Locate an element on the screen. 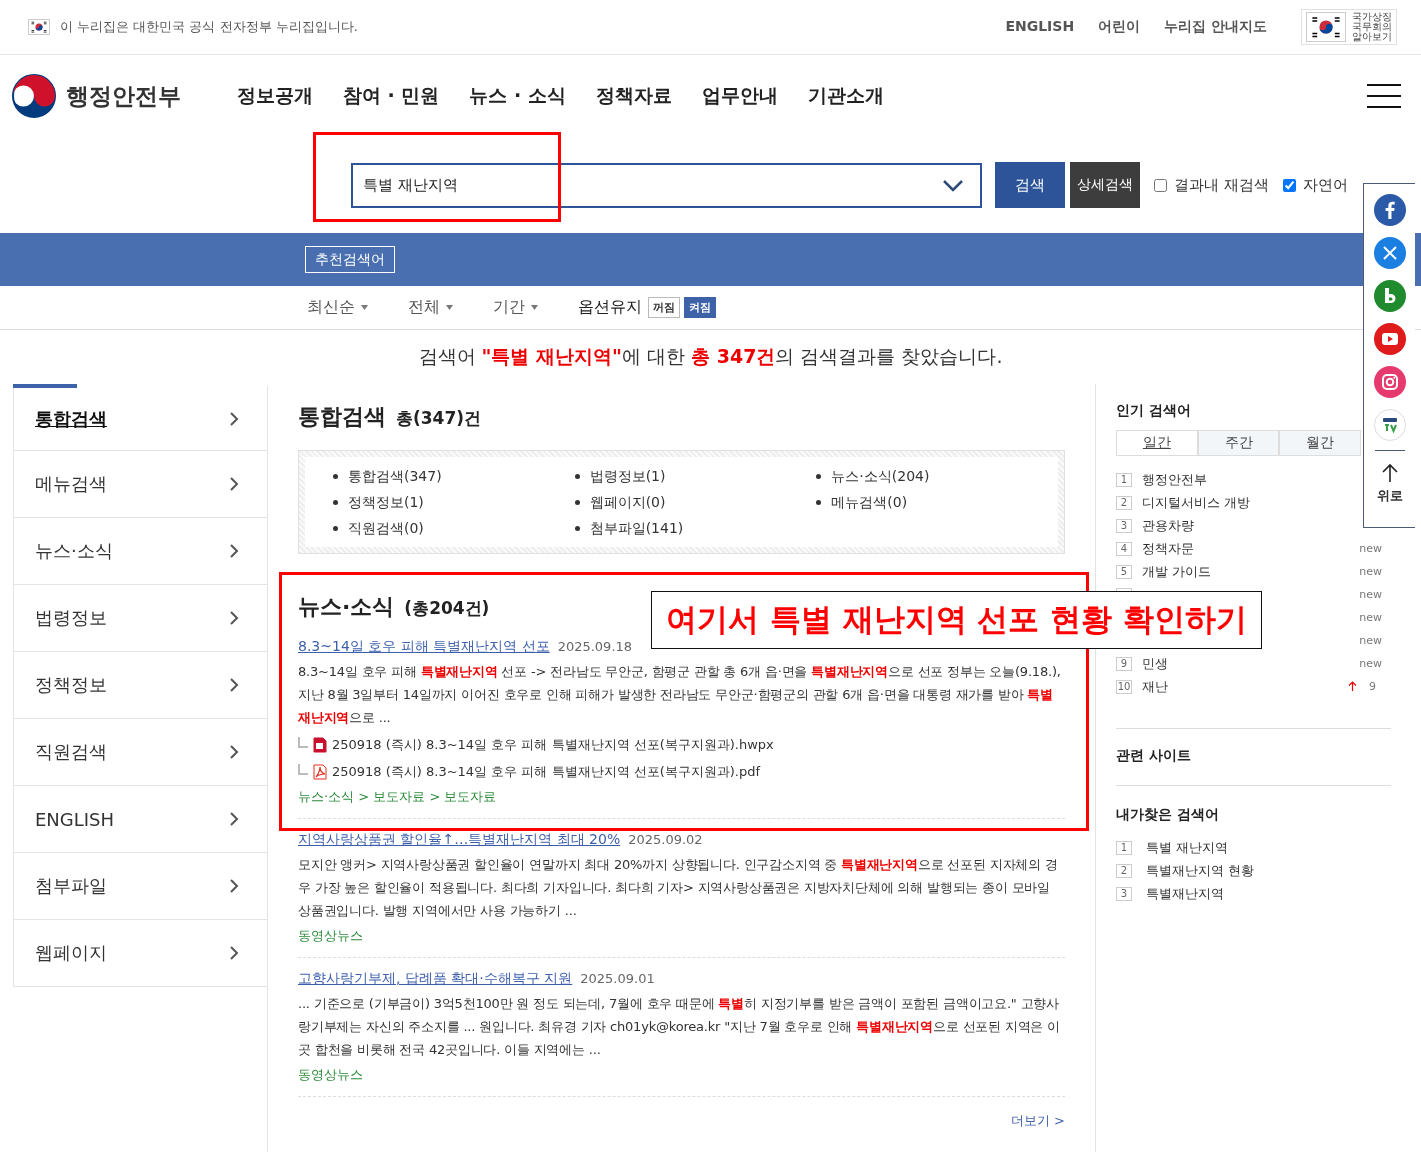 The height and width of the screenshot is (1152, 1421). category-count: 뉴스·소식(204) is located at coordinates (880, 476).